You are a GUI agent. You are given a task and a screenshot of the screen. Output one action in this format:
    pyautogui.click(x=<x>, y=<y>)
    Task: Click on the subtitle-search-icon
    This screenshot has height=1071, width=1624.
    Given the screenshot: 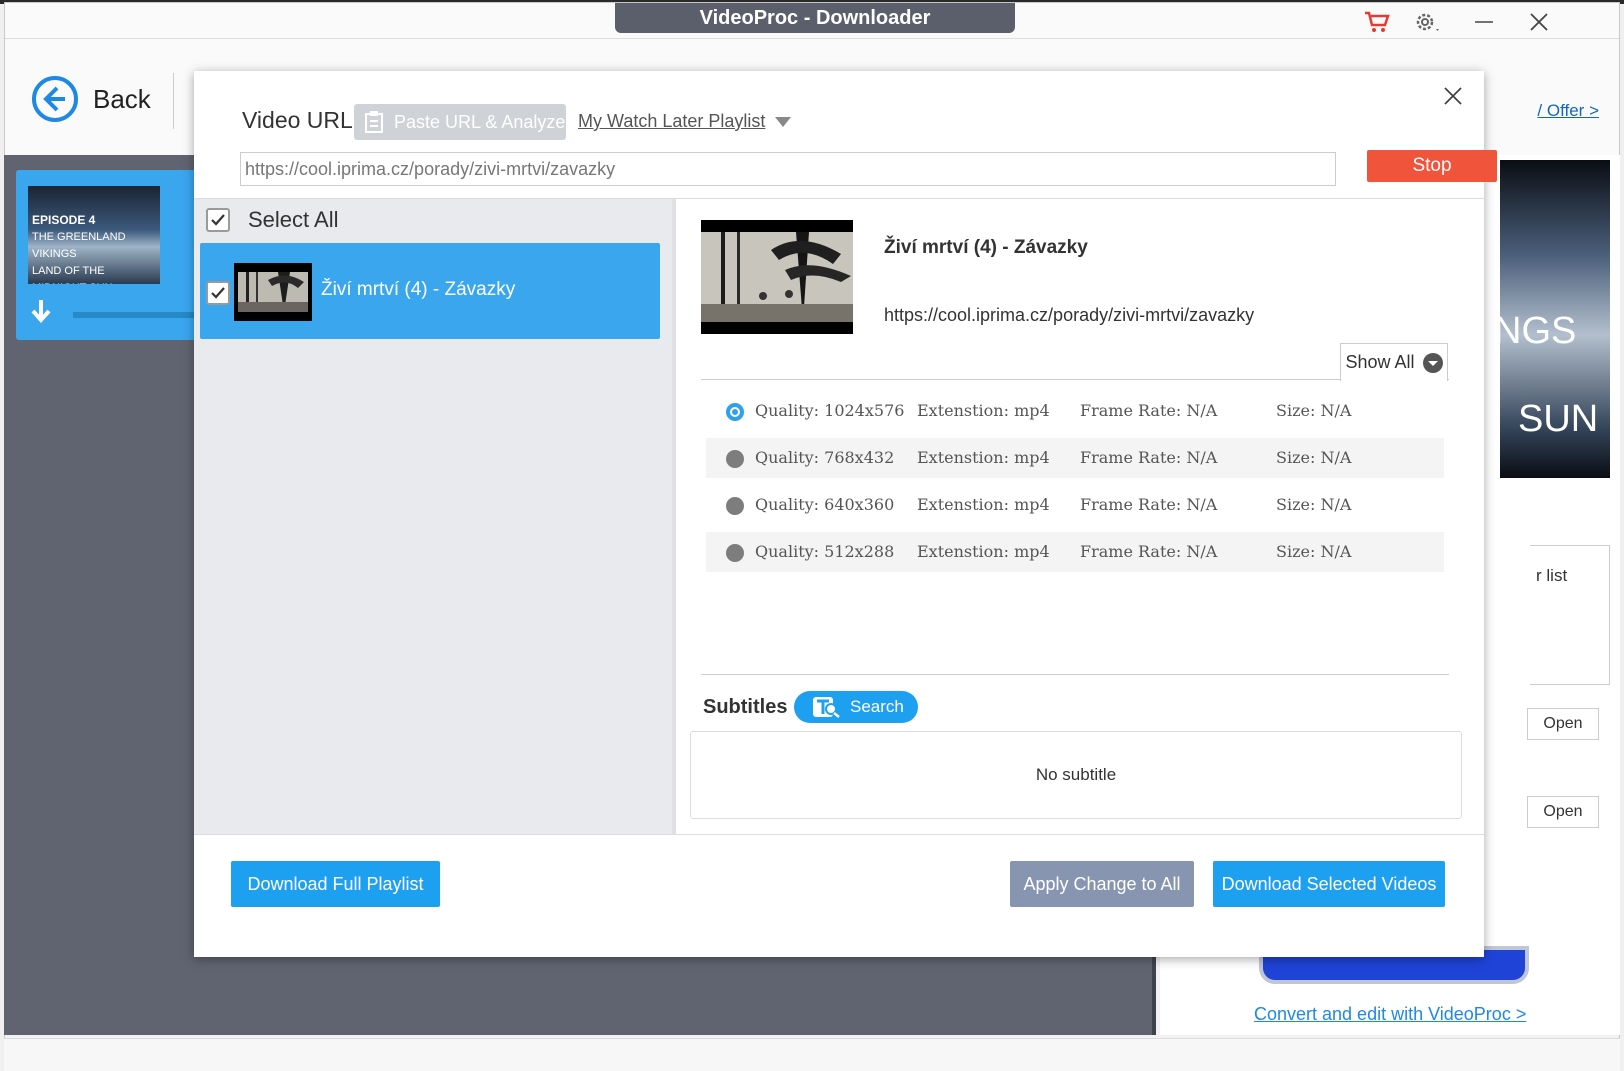 What is the action you would take?
    pyautogui.click(x=826, y=707)
    